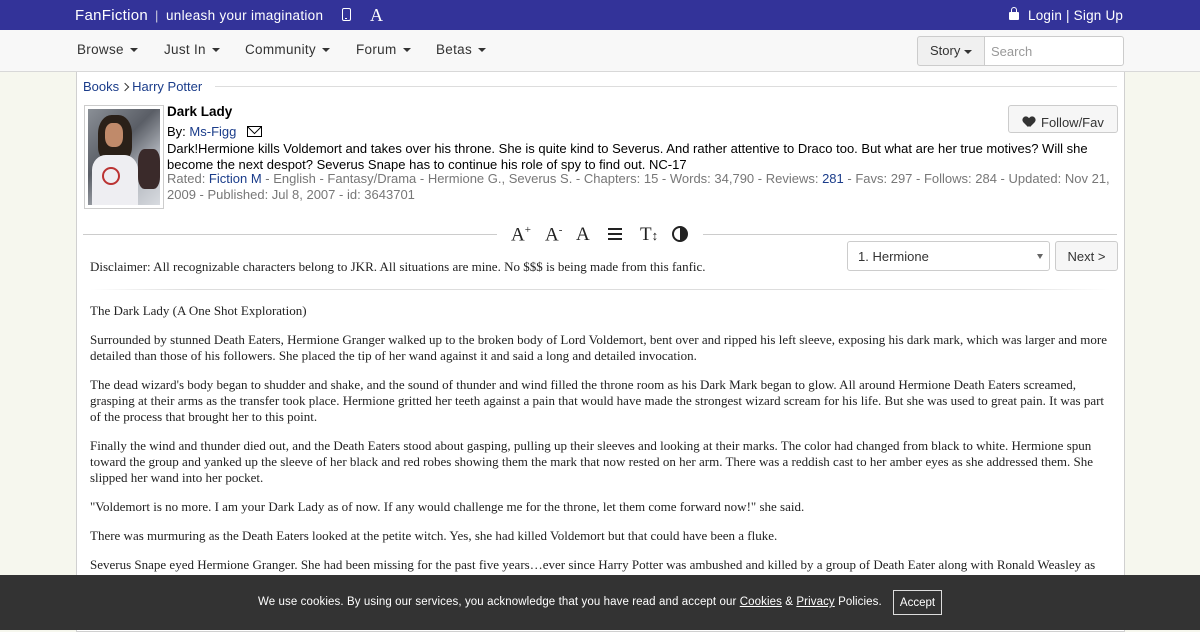  I want to click on story-cover-image, so click(124, 157).